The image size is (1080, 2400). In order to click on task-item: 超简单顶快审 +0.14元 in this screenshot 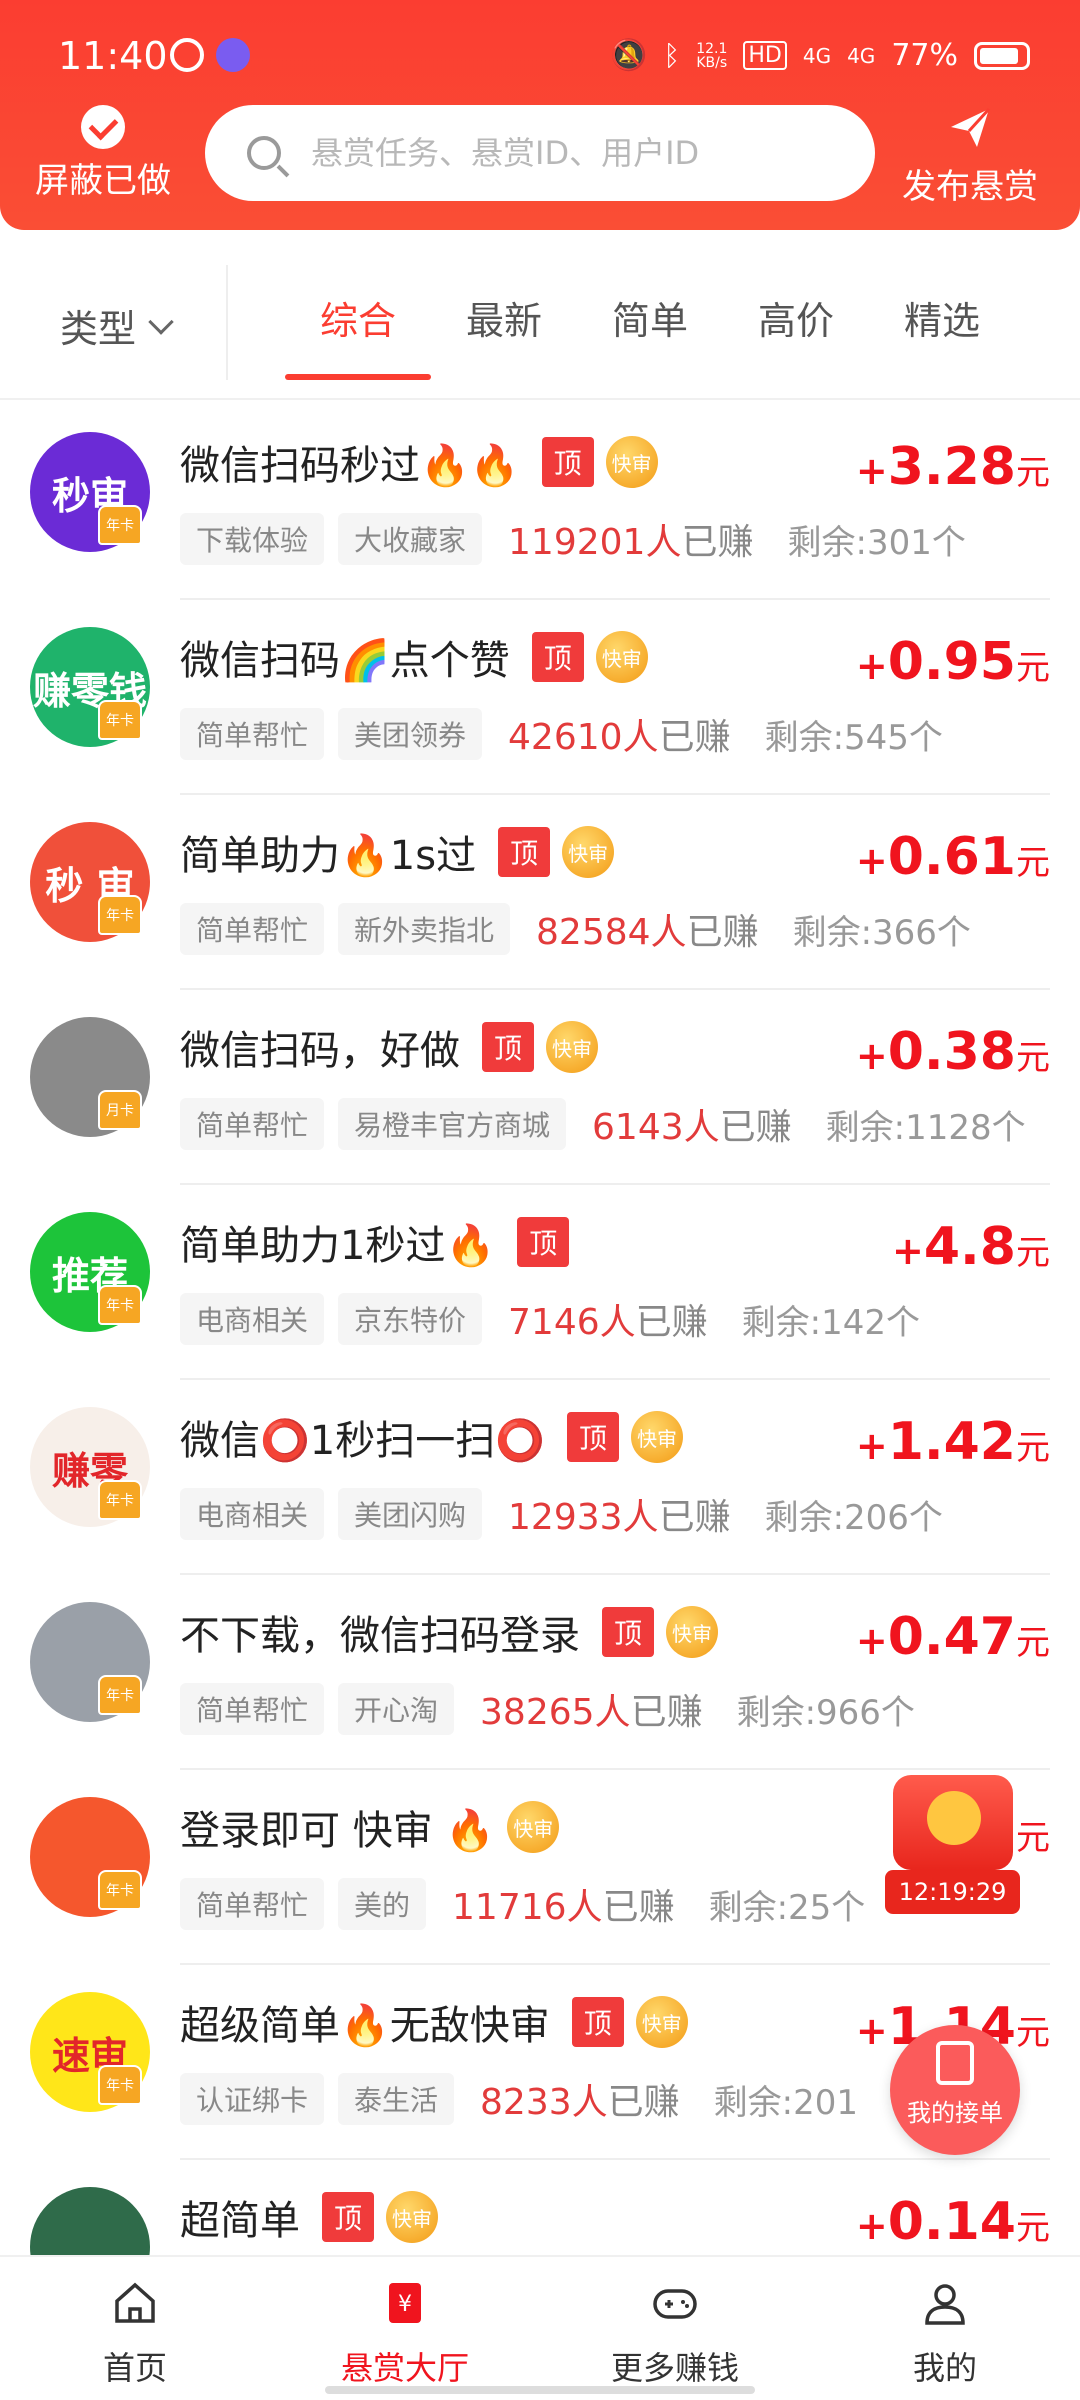, I will do `click(540, 2207)`.